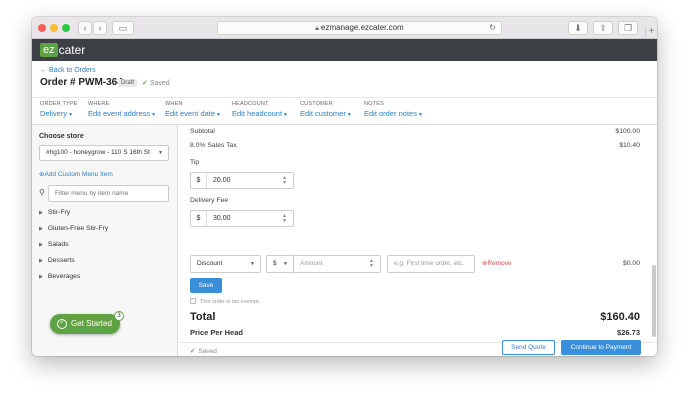  Describe the element at coordinates (216, 332) in the screenshot. I see `price-per-head-label: Price Per Head` at that location.